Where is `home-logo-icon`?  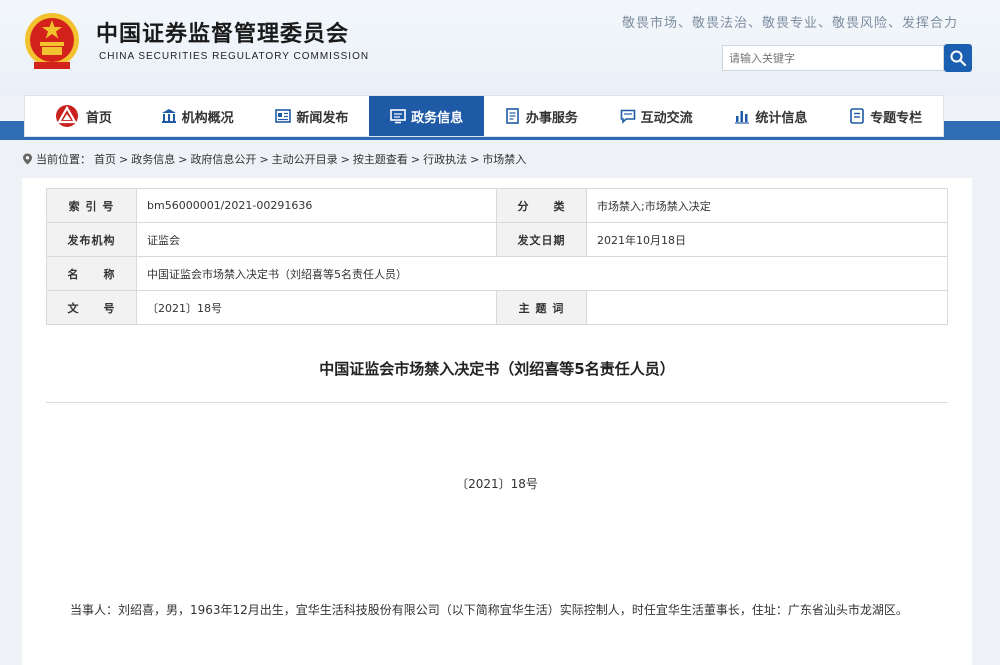
home-logo-icon is located at coordinates (66, 116).